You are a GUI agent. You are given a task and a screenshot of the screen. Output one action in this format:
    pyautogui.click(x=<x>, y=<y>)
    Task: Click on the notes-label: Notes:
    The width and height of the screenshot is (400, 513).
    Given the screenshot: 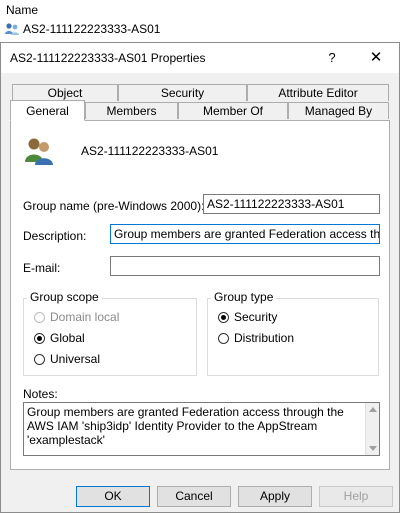 What is the action you would take?
    pyautogui.click(x=40, y=394)
    